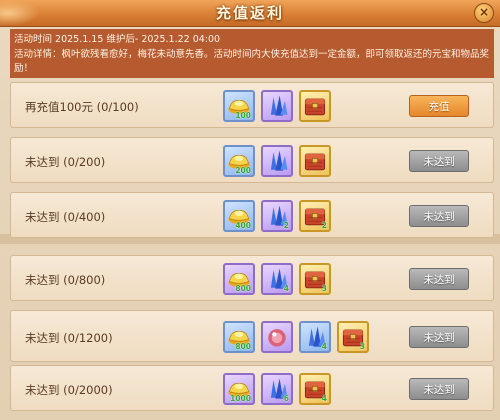  I want to click on tier-requirement-label: 再充值100元 (0/100), so click(82, 107).